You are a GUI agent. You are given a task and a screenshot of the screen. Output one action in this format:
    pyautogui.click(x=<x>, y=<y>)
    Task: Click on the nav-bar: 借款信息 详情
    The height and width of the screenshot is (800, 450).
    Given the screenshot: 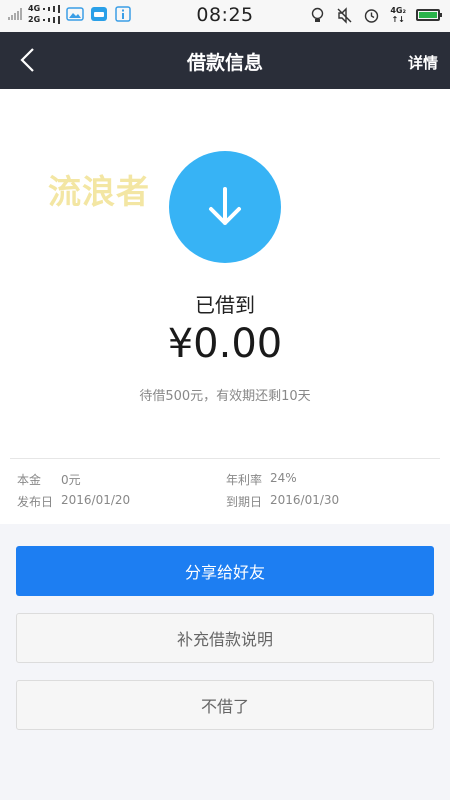 What is the action you would take?
    pyautogui.click(x=225, y=60)
    